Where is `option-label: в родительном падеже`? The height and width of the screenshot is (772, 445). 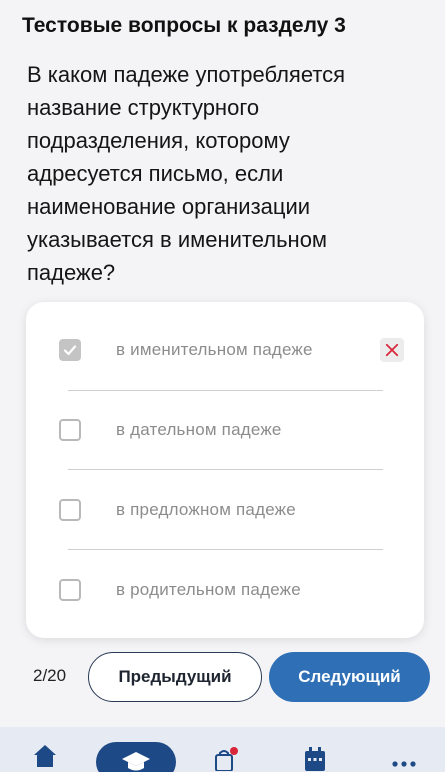 option-label: в родительном падеже is located at coordinates (208, 589).